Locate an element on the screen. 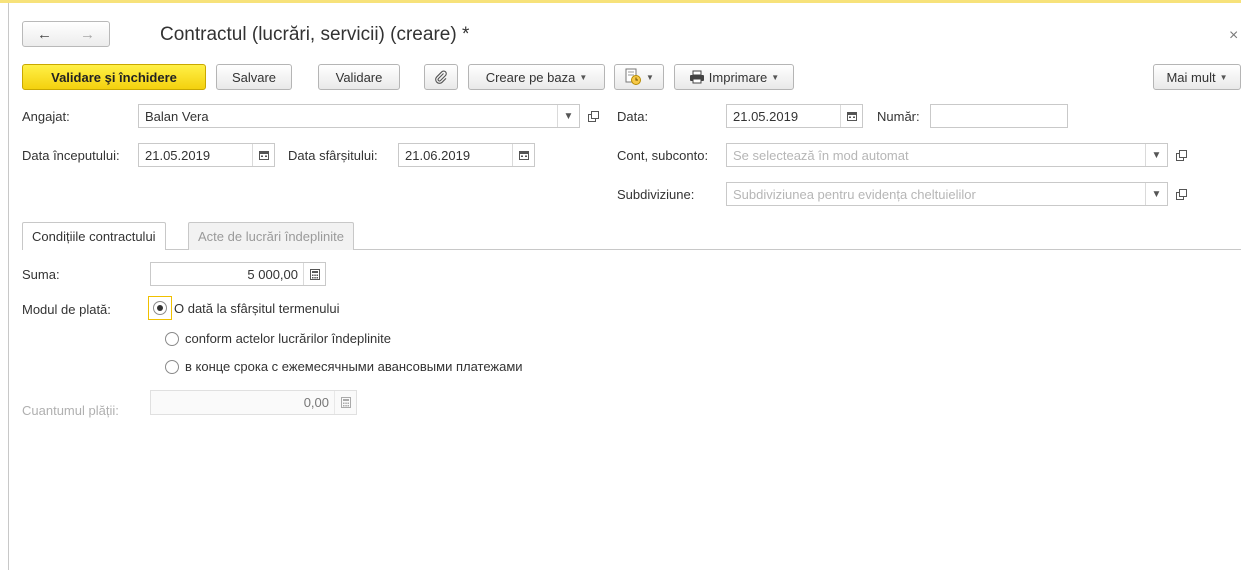  validate-and-close-button: Validare şi închidere is located at coordinates (114, 77).